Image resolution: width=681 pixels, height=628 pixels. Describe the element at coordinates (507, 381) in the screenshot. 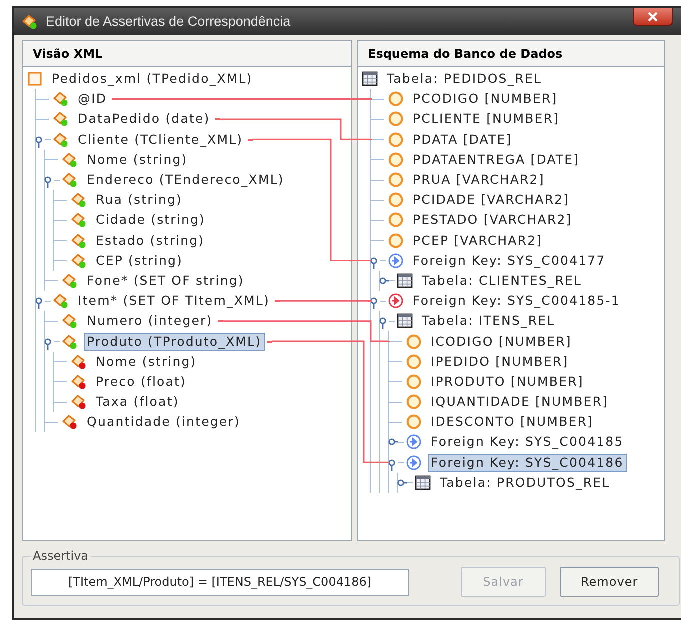

I see `tree-item: IPRODUTO [NUMBER]` at that location.